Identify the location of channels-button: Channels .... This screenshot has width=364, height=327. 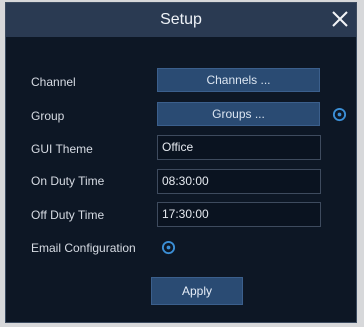
(238, 80).